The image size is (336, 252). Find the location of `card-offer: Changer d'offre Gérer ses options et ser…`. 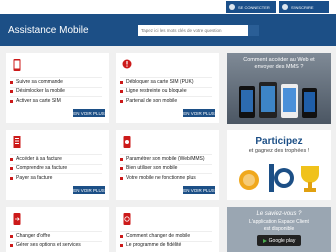

card-offer: Changer d'offre Gérer ses options et ser… is located at coordinates (57, 229).